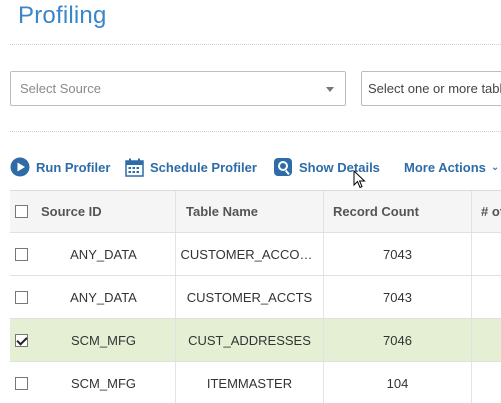 This screenshot has width=501, height=403. I want to click on table-row: SCM_MFG CUST_ADDRESSES 7046, so click(255, 340).